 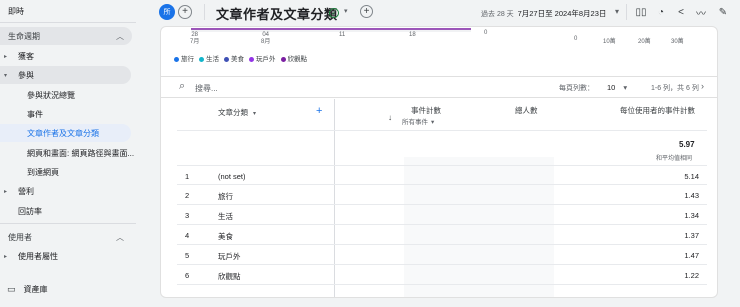 I want to click on y-zero-label: 0, so click(x=486, y=33).